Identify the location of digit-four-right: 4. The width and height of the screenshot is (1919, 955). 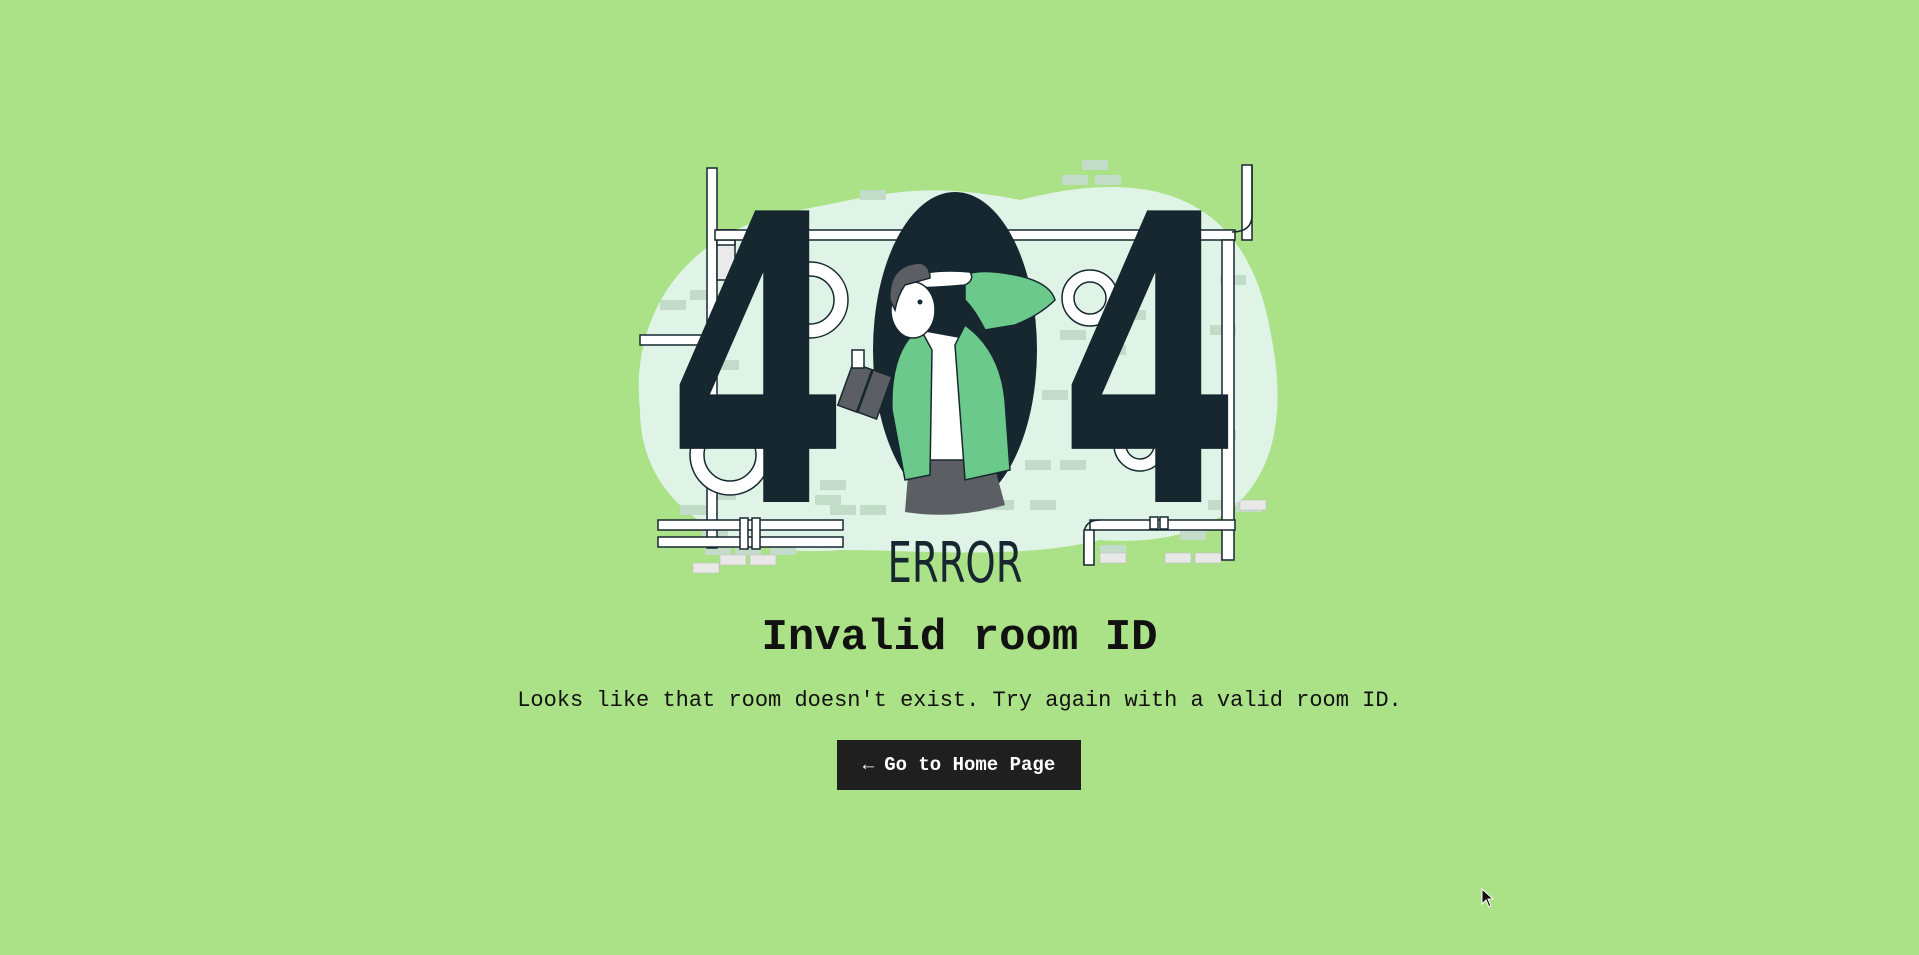
(1150, 370).